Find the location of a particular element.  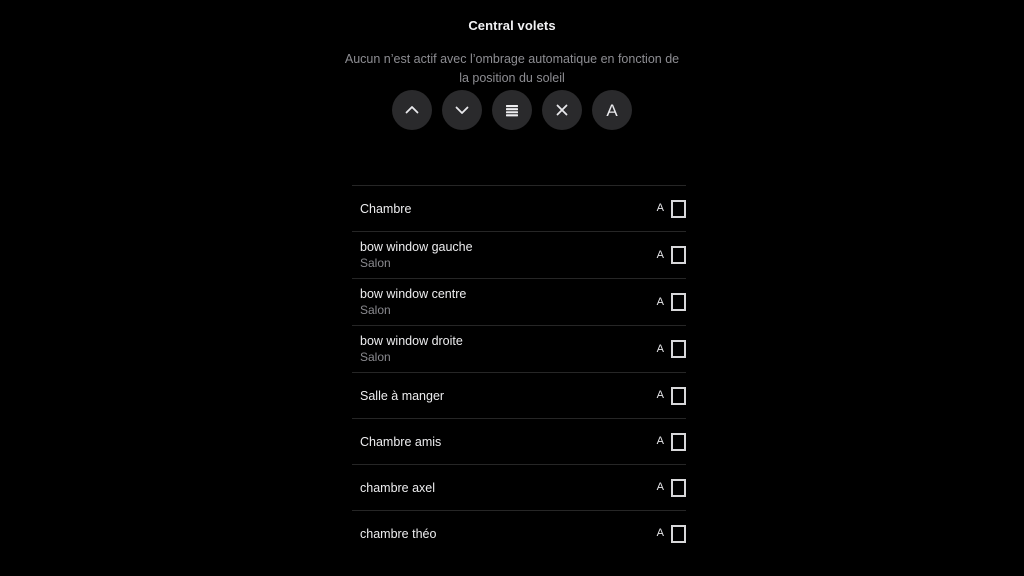

row-name: Chambre is located at coordinates (386, 208).